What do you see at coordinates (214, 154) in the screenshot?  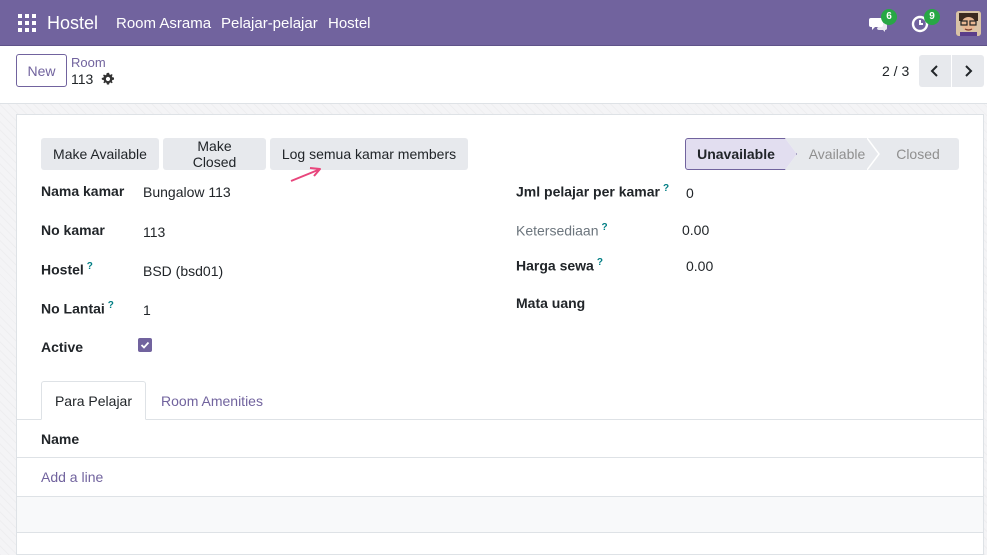 I see `make-closed-button: Make Closed` at bounding box center [214, 154].